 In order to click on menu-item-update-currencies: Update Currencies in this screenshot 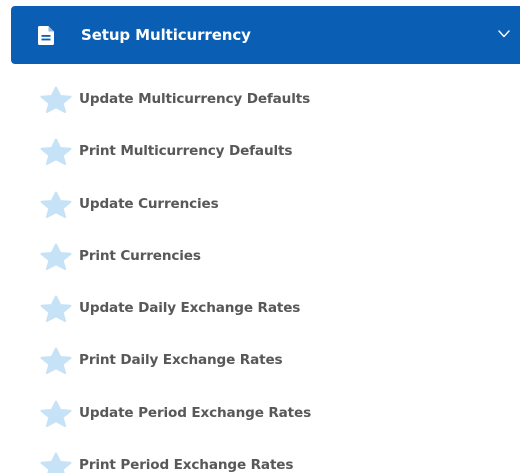, I will do `click(260, 204)`.